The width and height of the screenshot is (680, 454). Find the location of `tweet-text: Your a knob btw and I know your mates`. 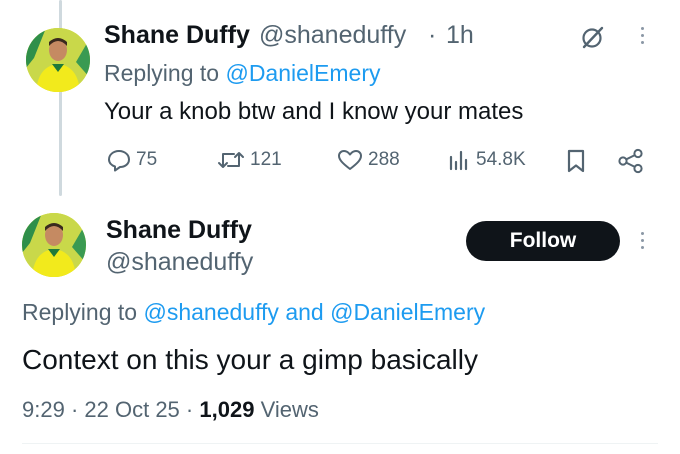

tweet-text: Your a knob btw and I know your mates is located at coordinates (314, 111).